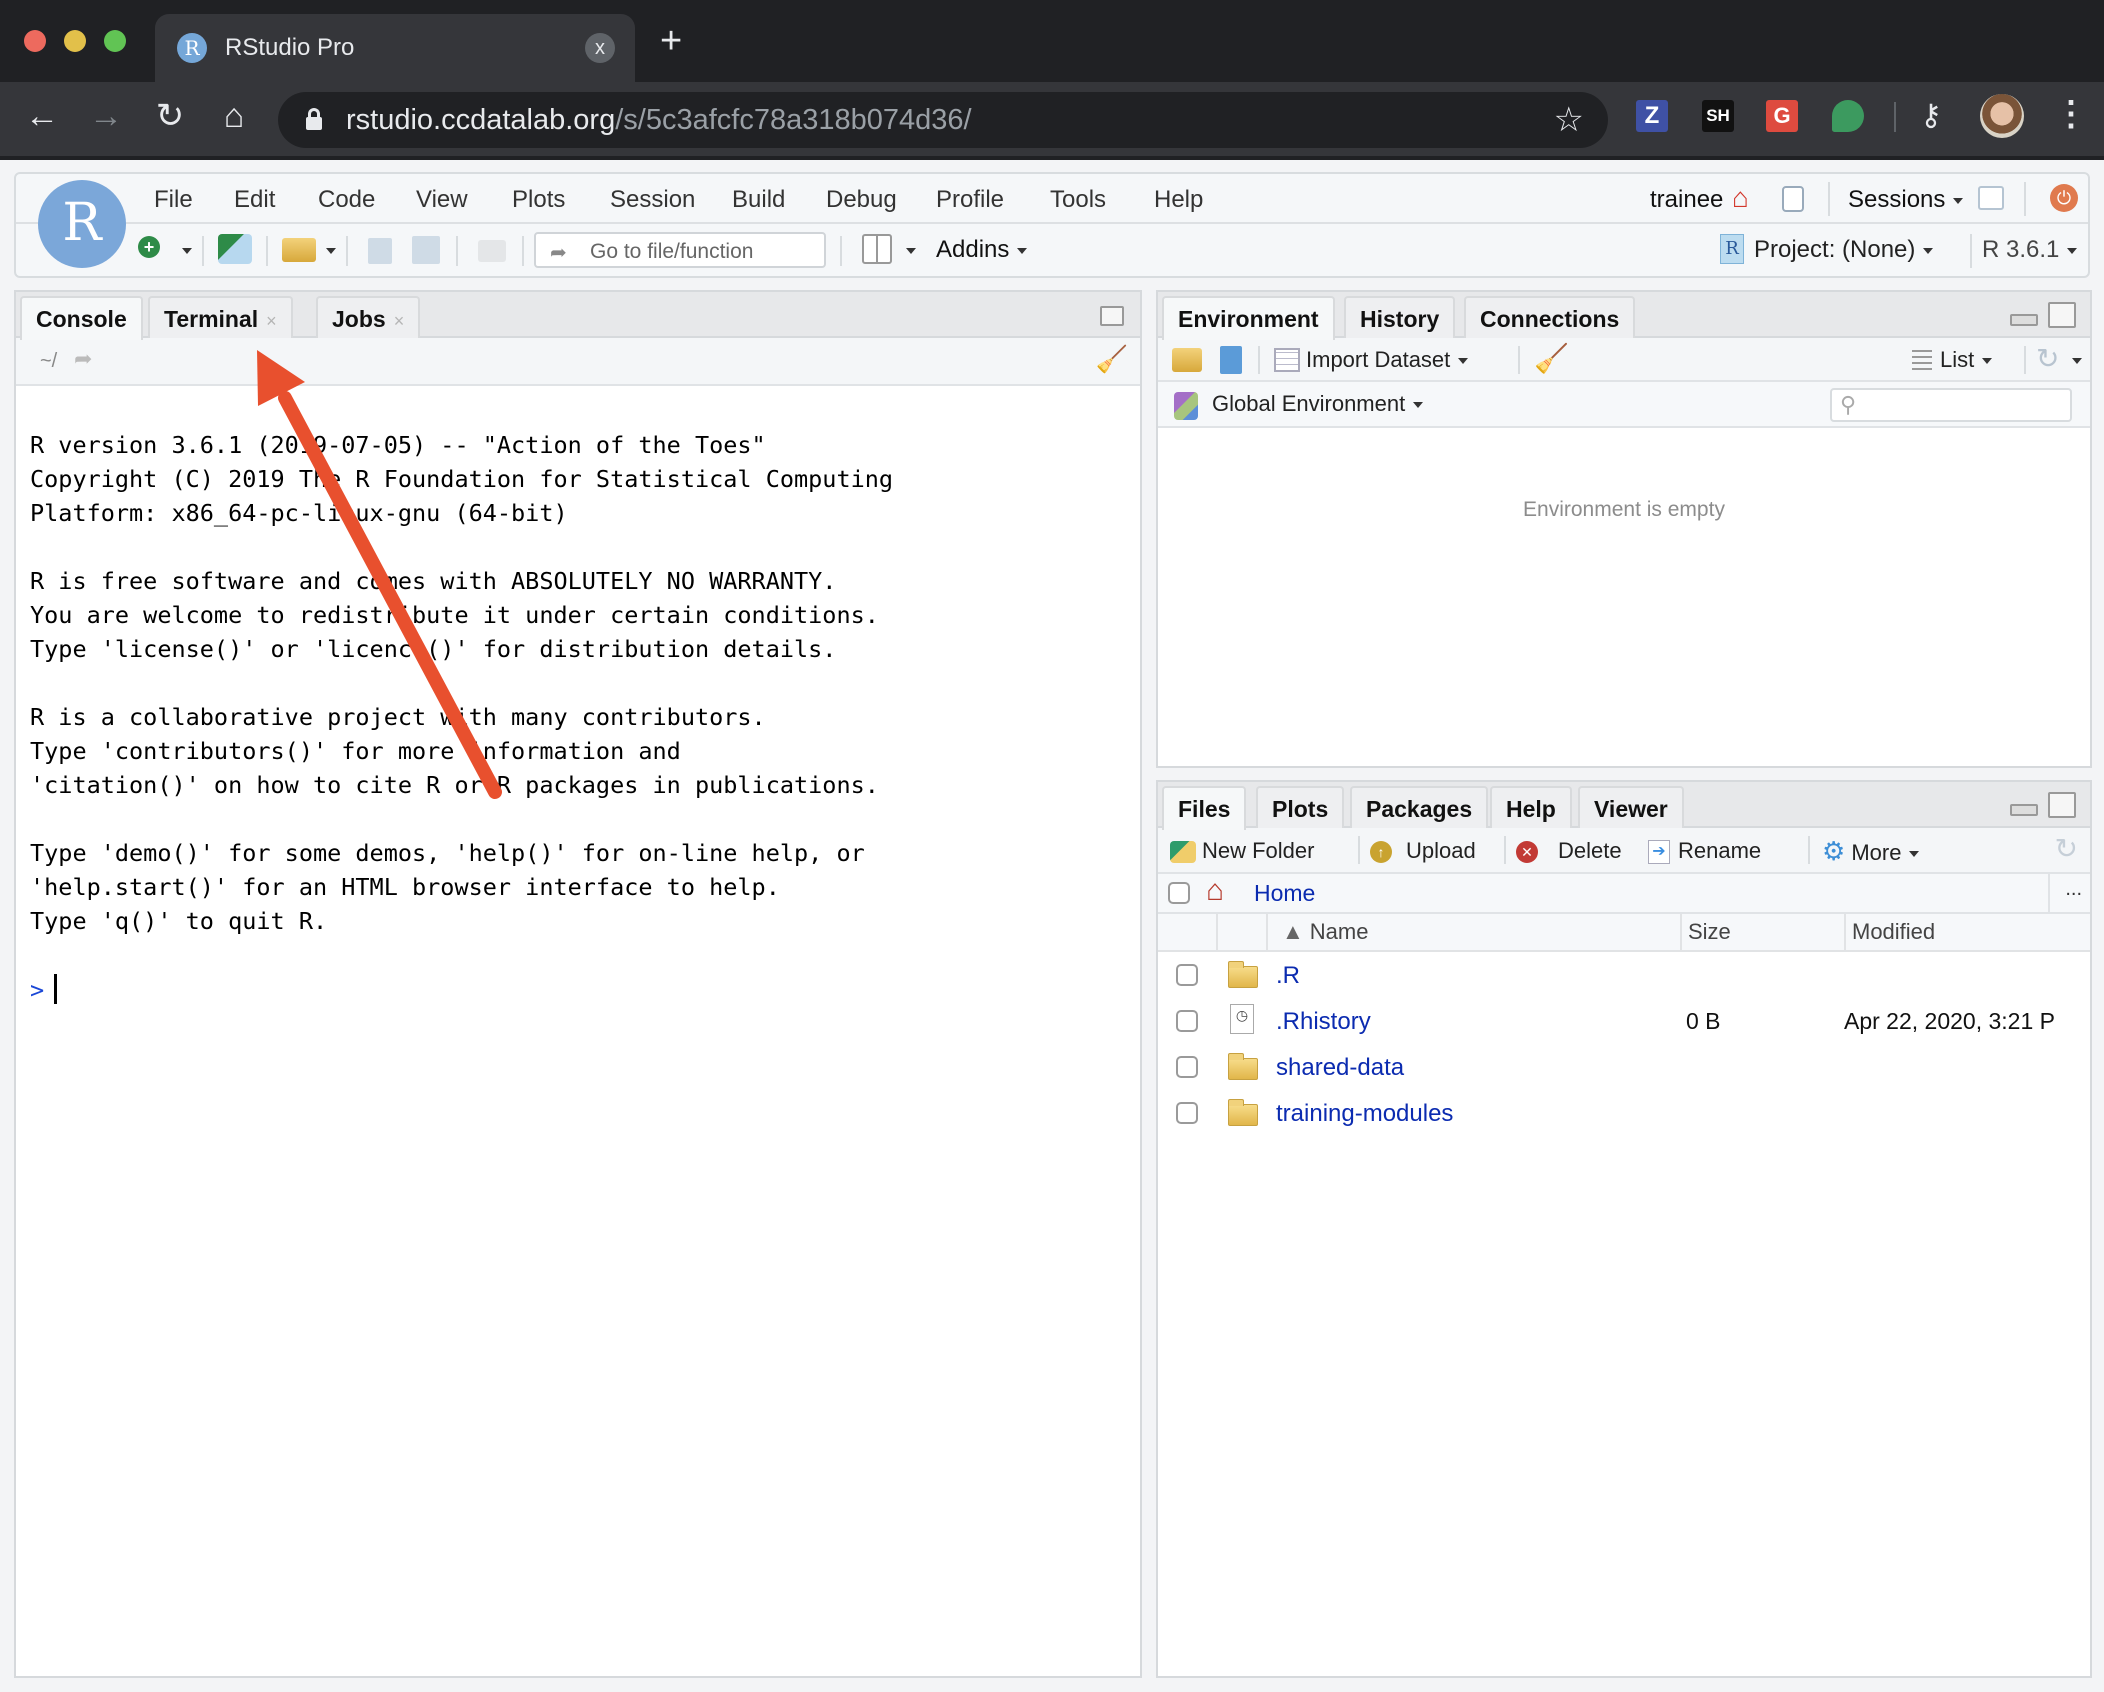 This screenshot has height=1692, width=2104. Describe the element at coordinates (1569, 120) in the screenshot. I see `bookmark-star-icon: ☆` at that location.